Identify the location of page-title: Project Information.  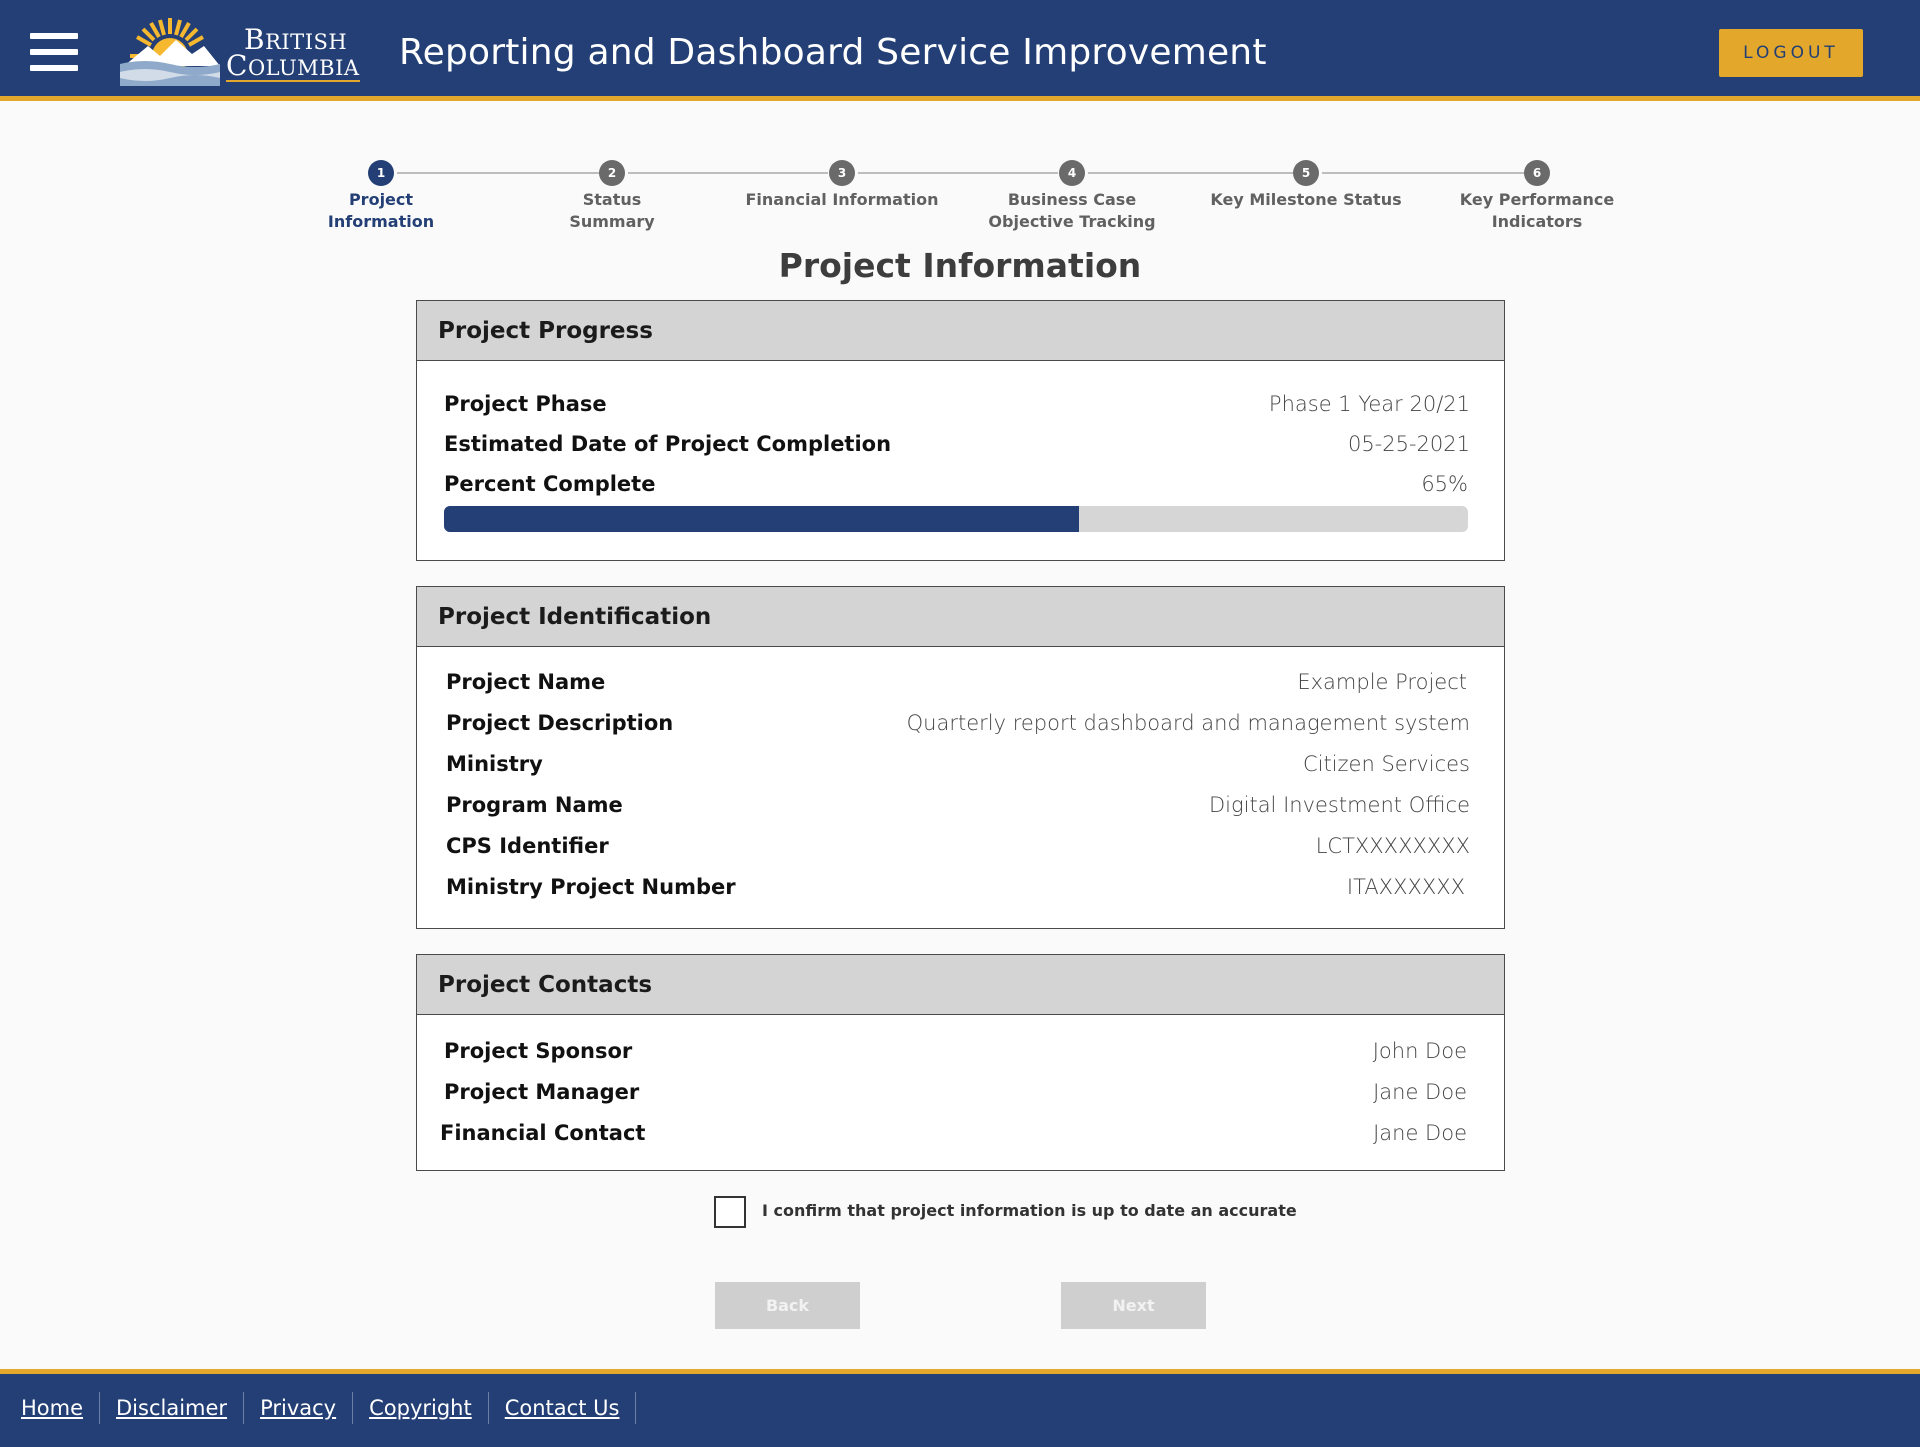
(960, 265).